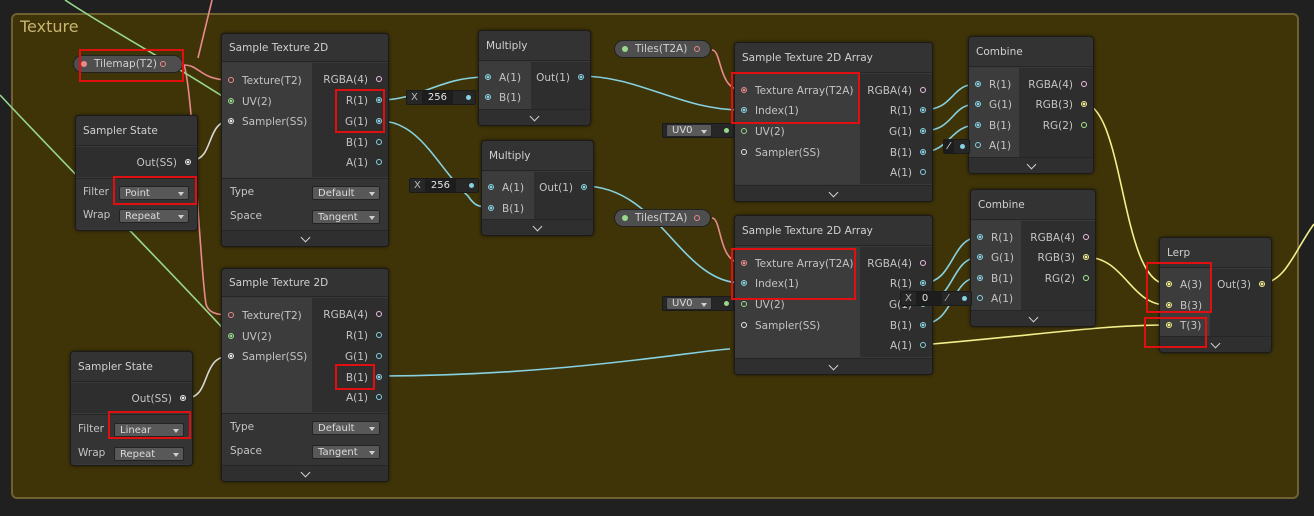  What do you see at coordinates (537, 188) in the screenshot?
I see `multiply-bottom-node: Multiply A(1) B(1) Out(1)` at bounding box center [537, 188].